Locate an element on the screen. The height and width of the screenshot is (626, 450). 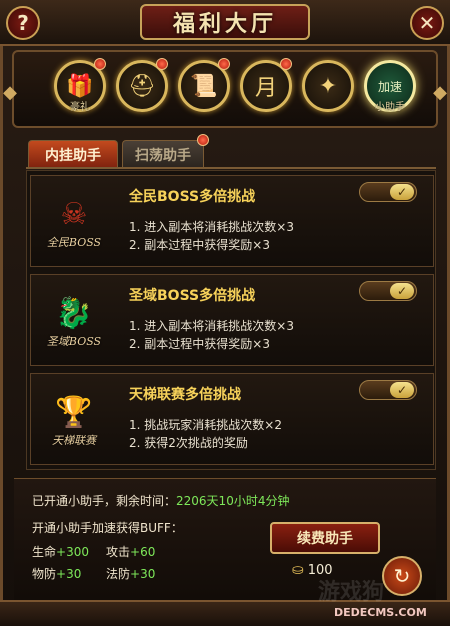
gold-ingot-icon: ⛀ is located at coordinates (298, 570).